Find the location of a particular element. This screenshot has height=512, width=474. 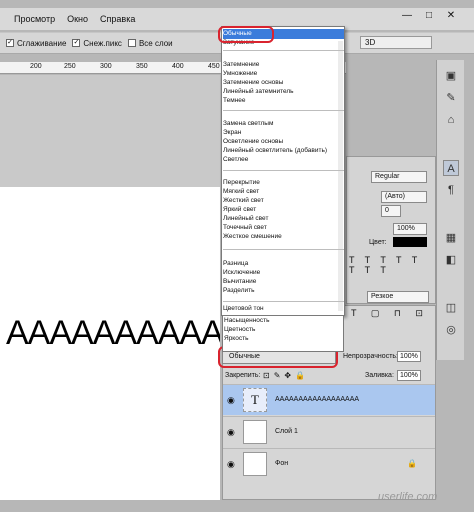

color-swatch is located at coordinates (410, 242).